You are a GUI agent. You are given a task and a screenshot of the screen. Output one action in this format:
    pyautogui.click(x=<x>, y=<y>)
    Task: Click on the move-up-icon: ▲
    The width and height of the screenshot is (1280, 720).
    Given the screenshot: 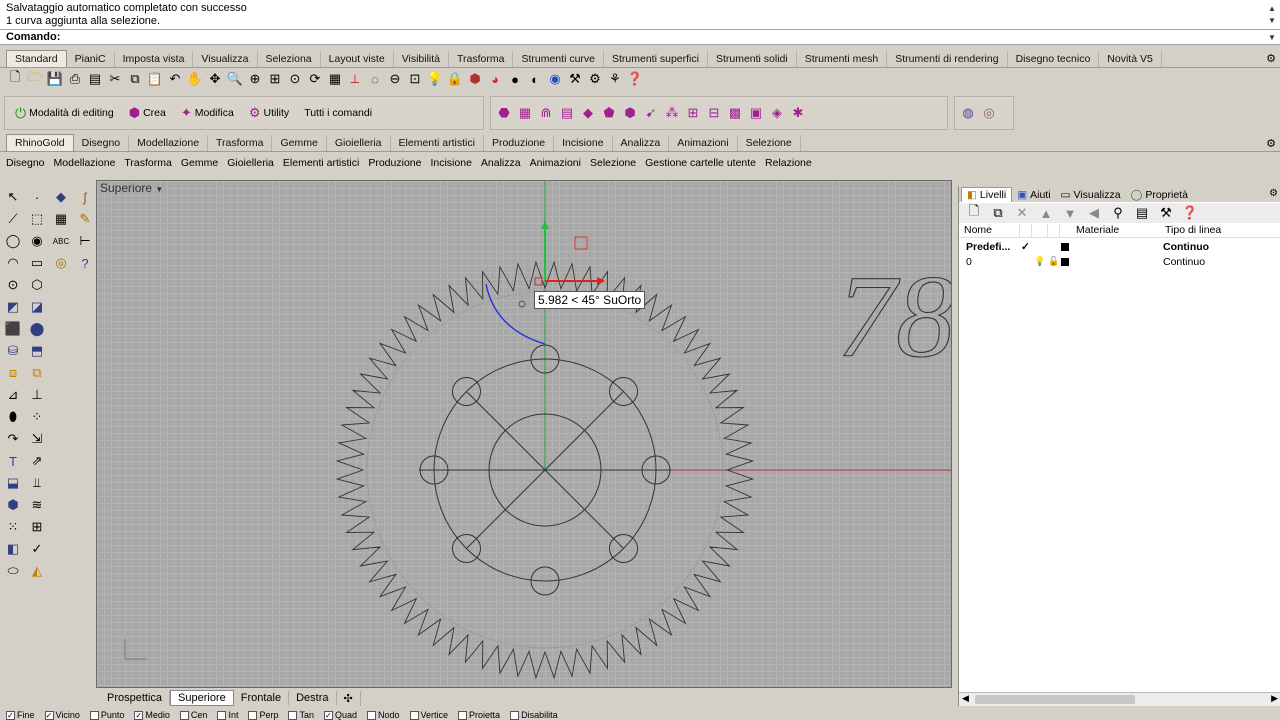 What is the action you would take?
    pyautogui.click(x=1046, y=213)
    